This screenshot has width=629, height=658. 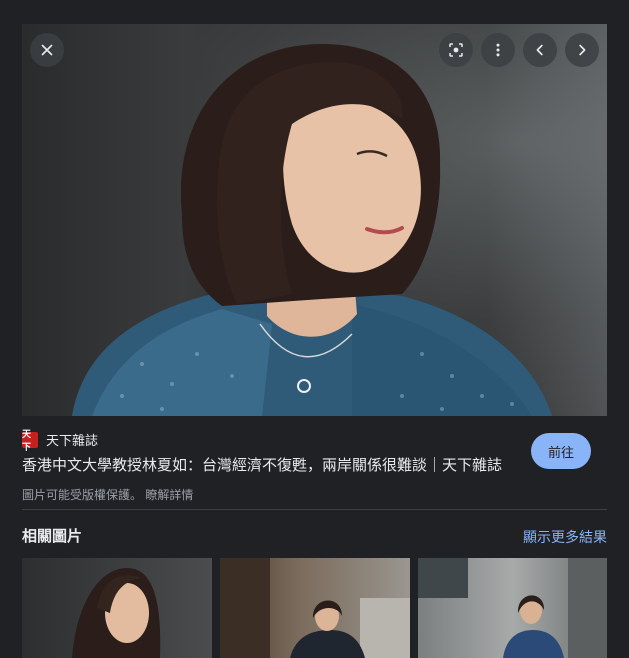 I want to click on more-options-button, so click(x=498, y=50).